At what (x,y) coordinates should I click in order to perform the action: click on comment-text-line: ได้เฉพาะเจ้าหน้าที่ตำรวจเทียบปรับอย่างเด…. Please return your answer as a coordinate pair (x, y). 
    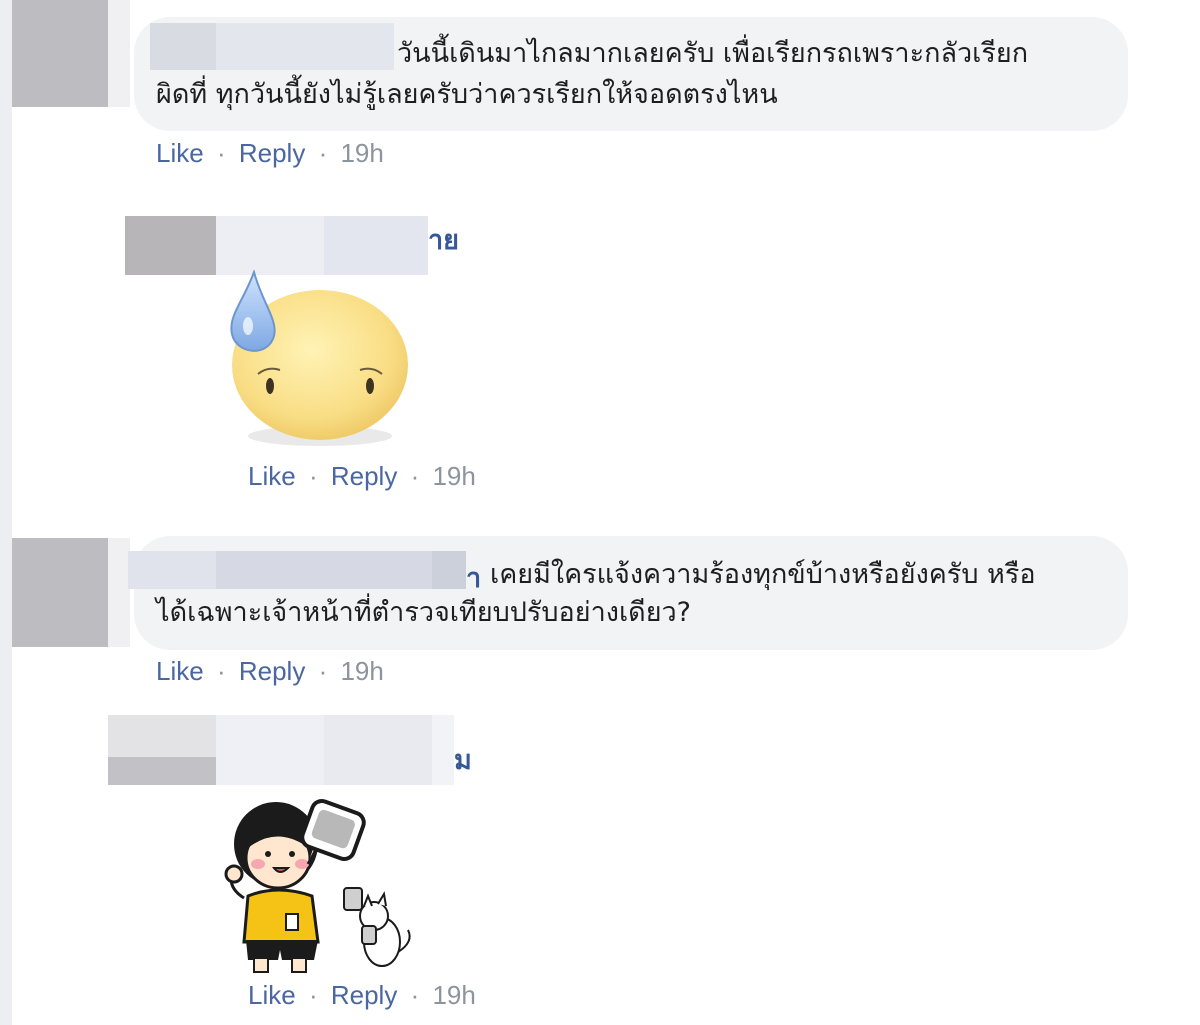
    Looking at the image, I should click on (424, 612).